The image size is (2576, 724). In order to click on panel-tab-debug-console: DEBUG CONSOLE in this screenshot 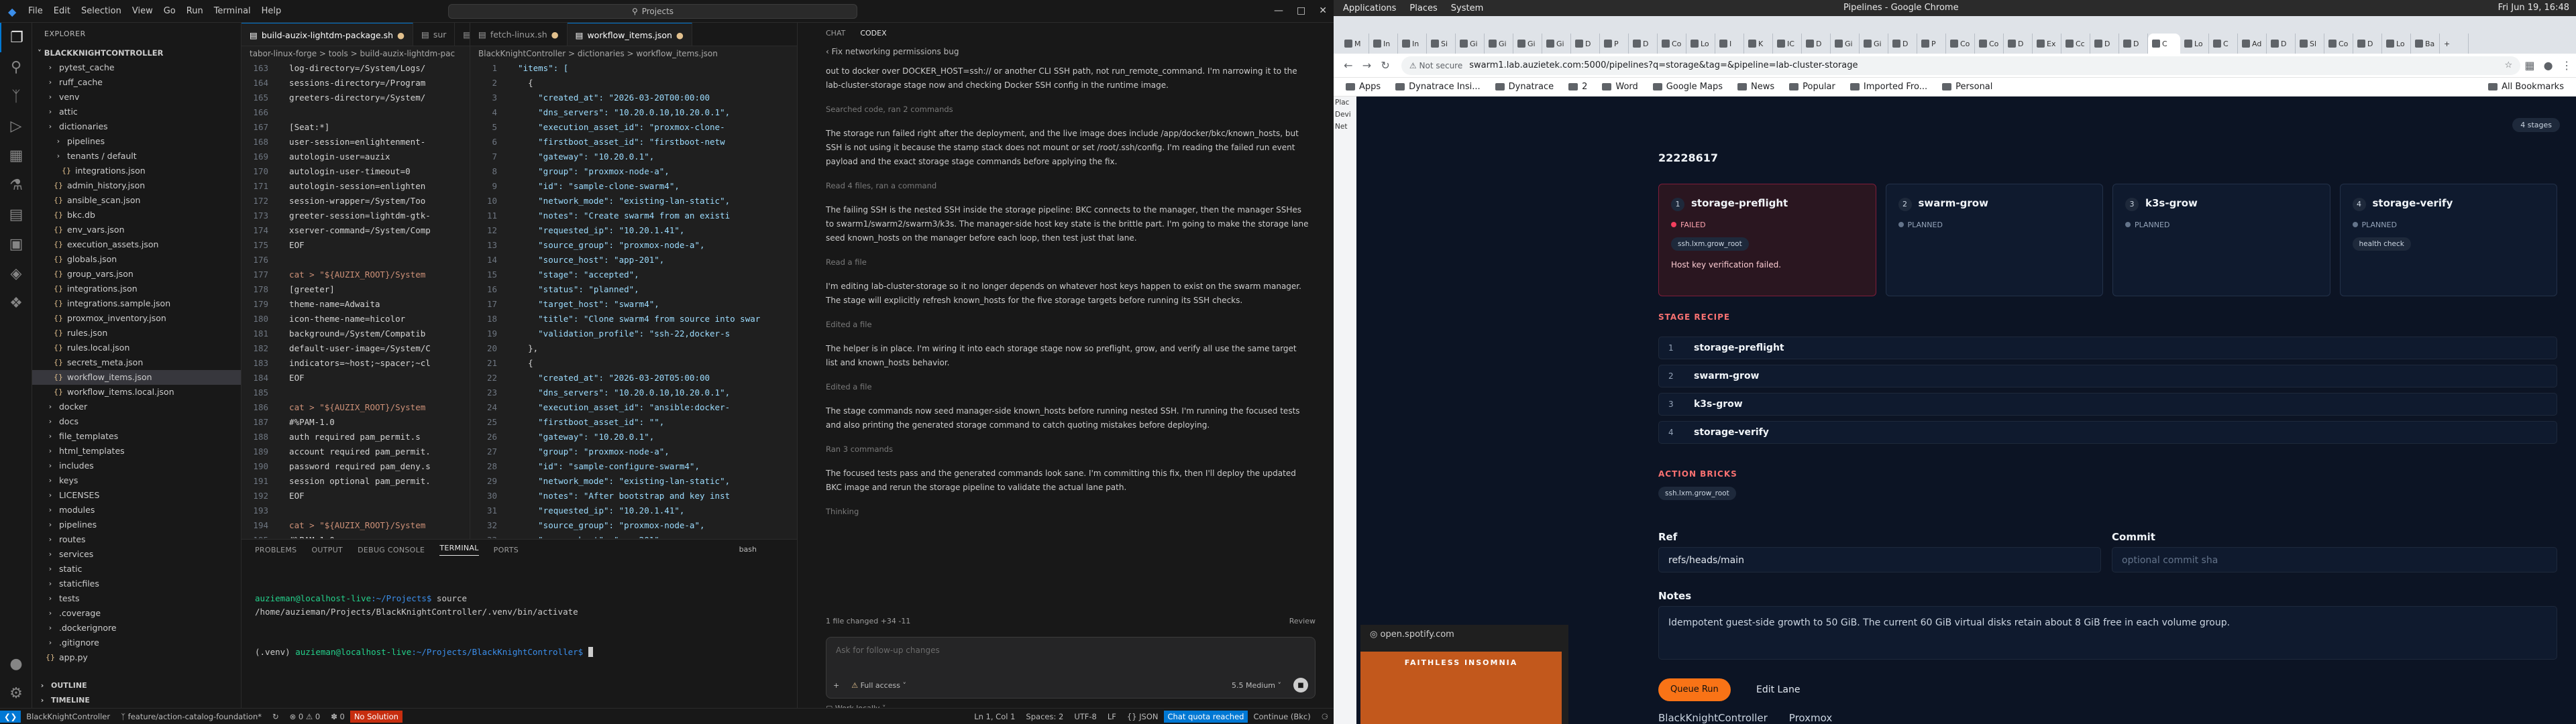, I will do `click(391, 550)`.